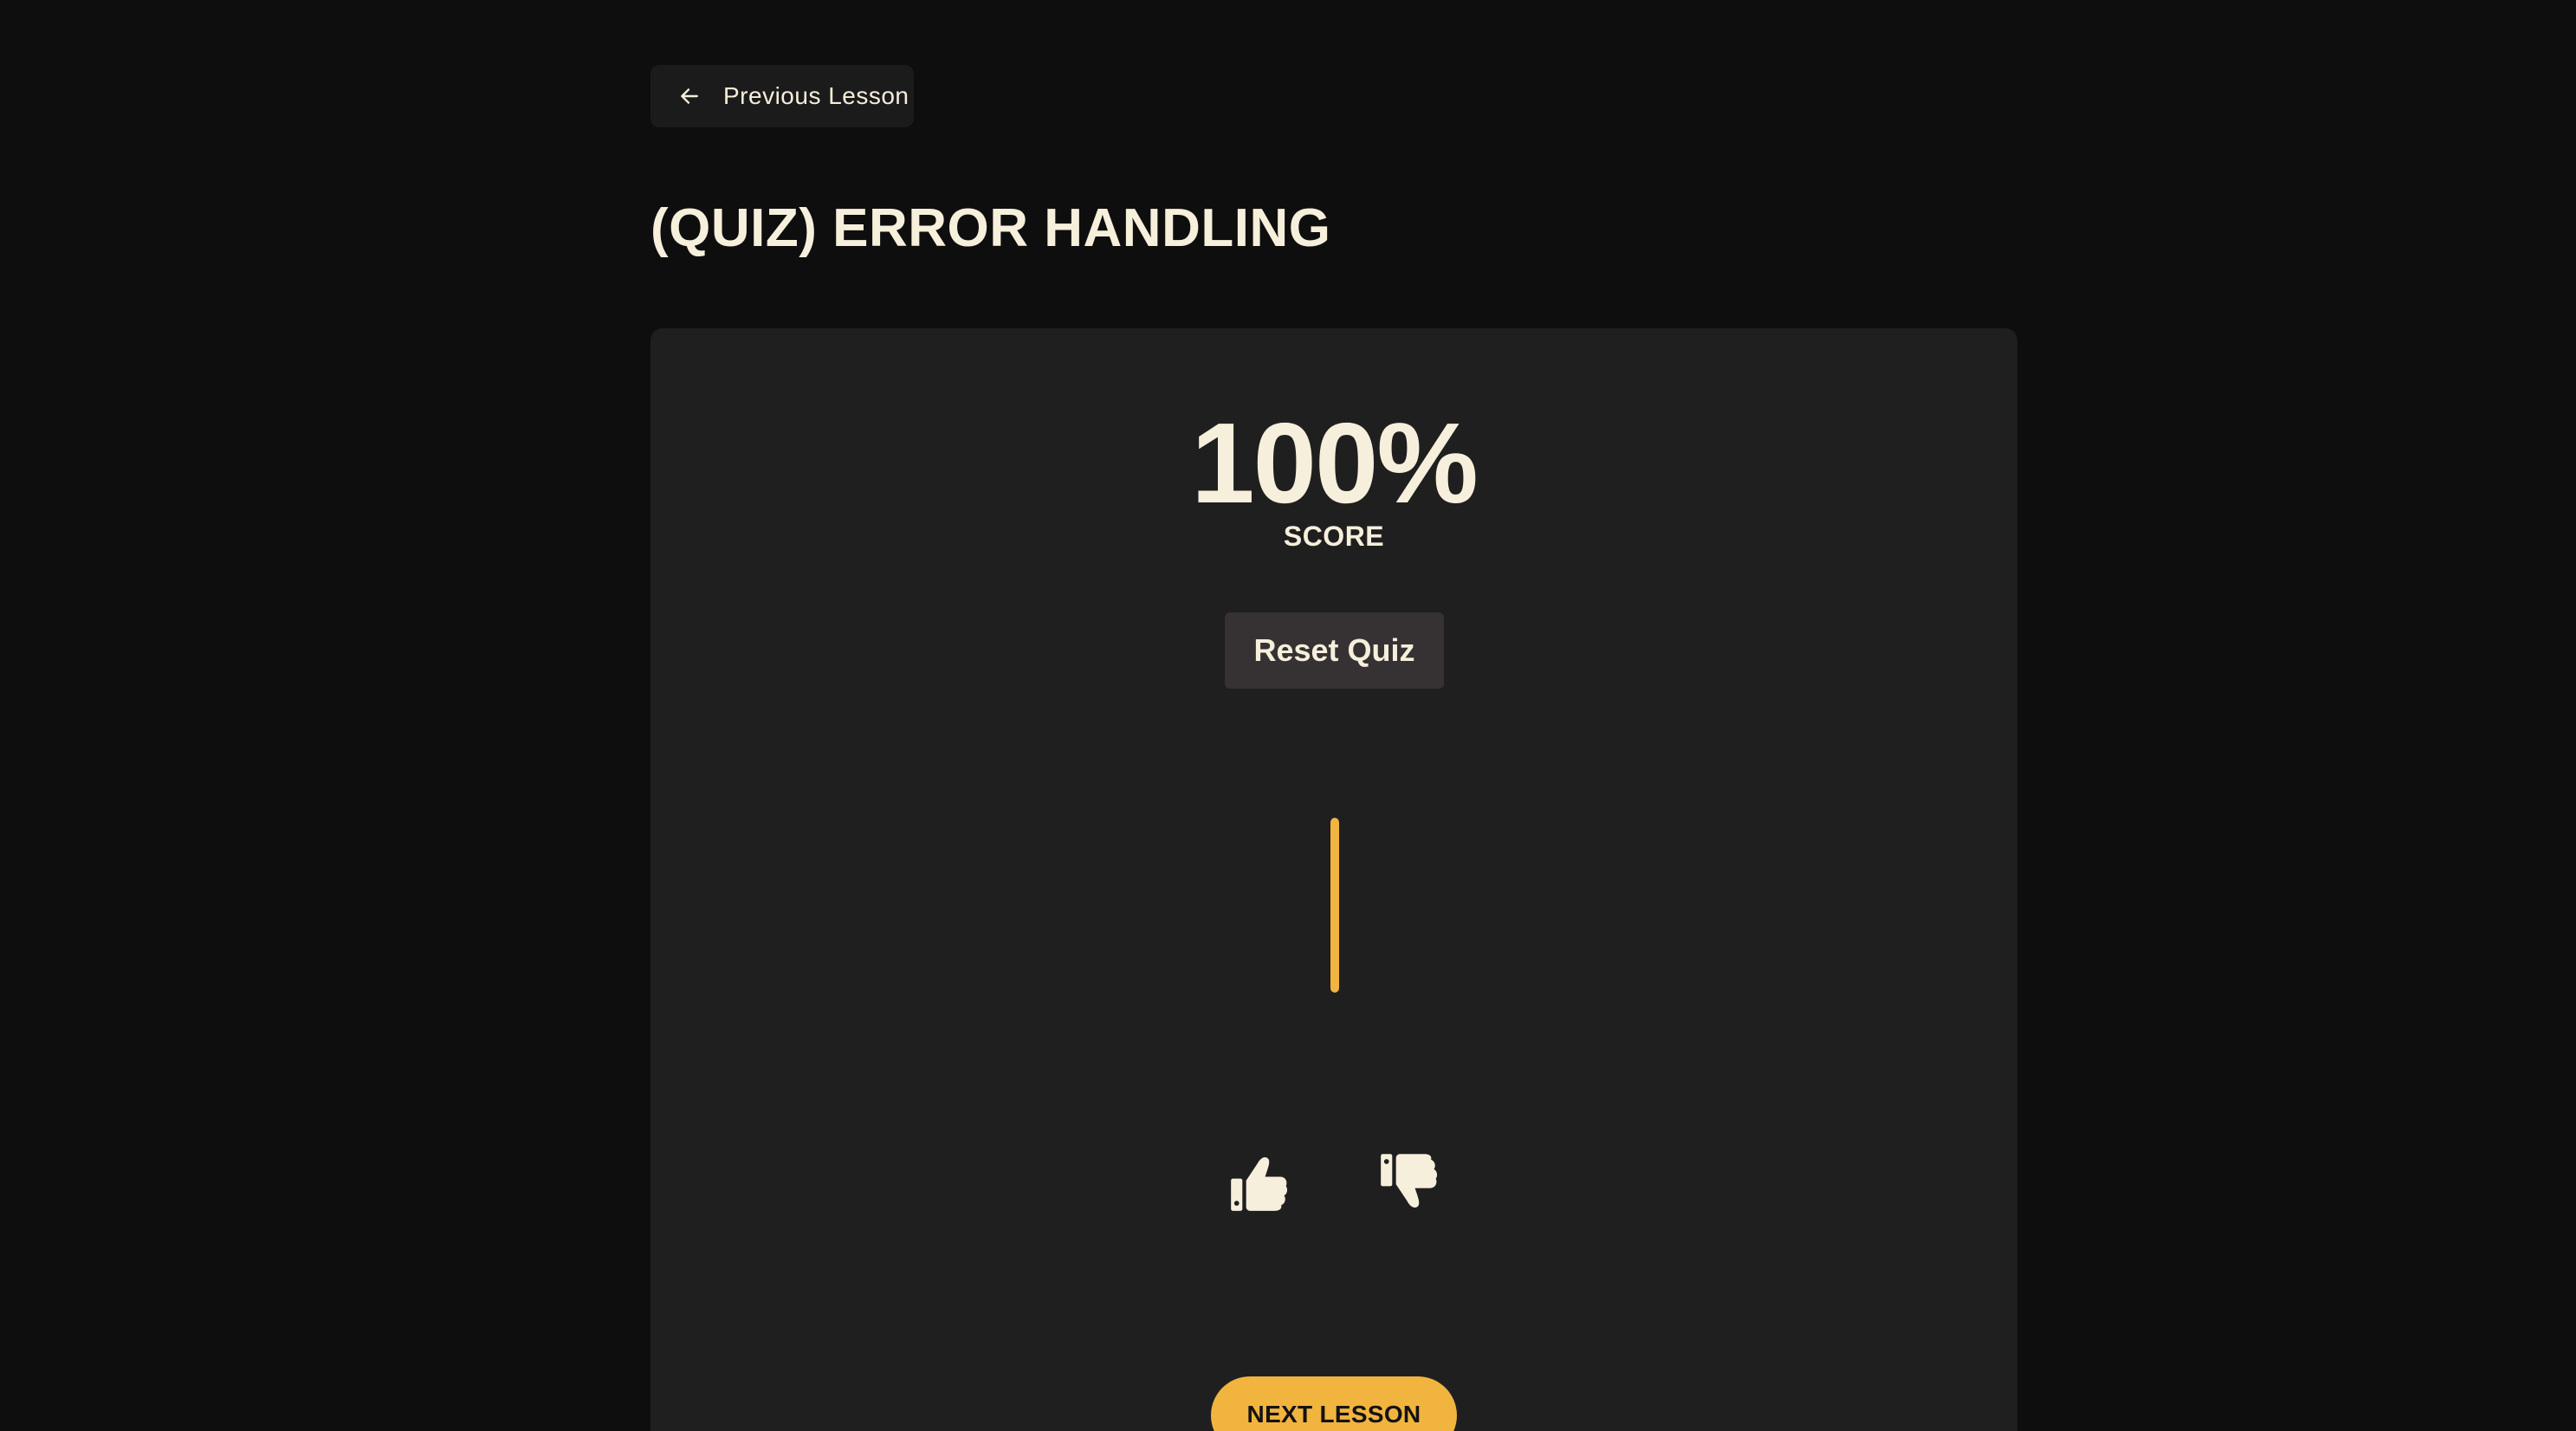  I want to click on quiz-progress-bar, so click(1334, 905).